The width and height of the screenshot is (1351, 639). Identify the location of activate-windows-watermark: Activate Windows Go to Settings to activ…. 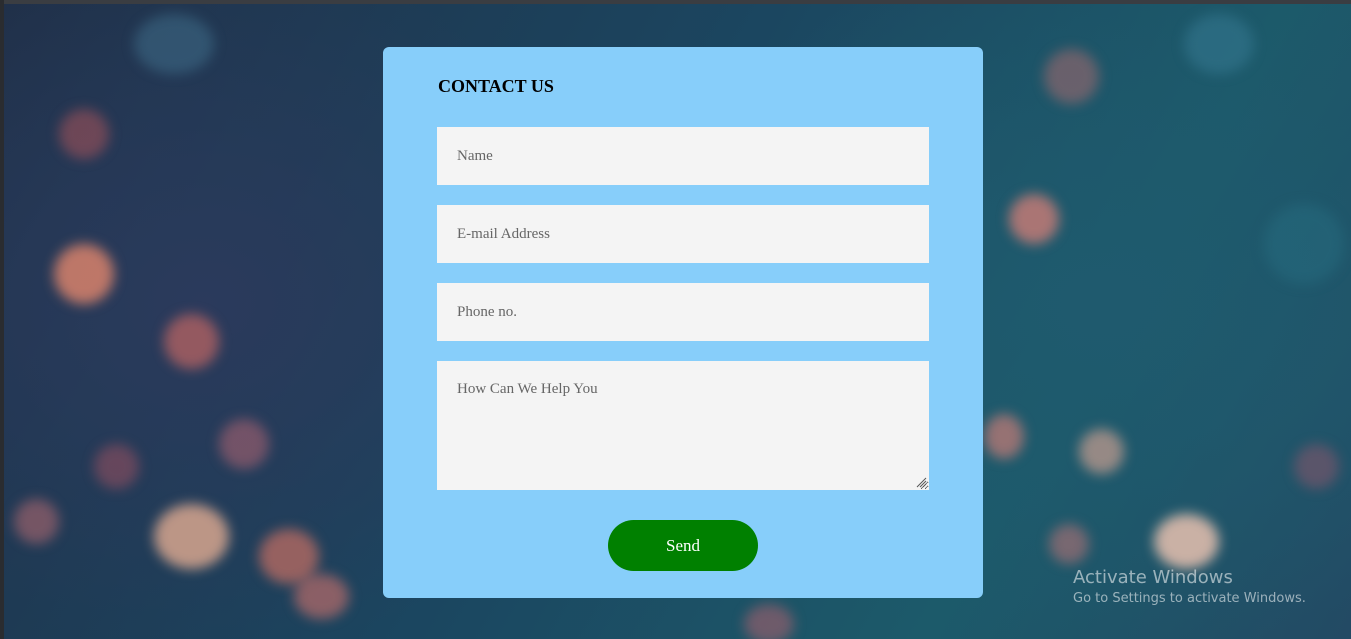
(1189, 587).